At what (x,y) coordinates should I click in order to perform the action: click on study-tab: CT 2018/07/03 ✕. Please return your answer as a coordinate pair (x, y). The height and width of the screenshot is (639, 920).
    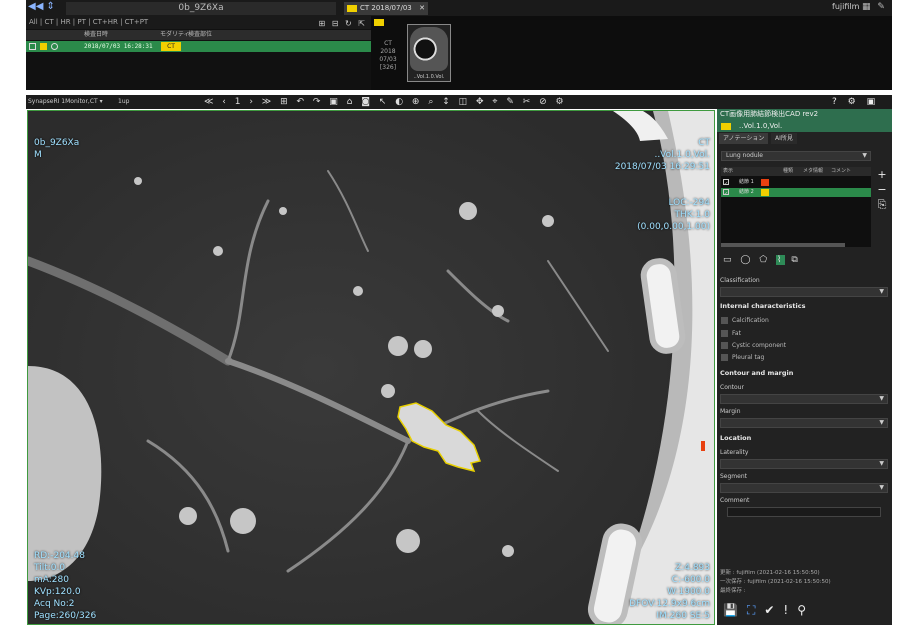
    Looking at the image, I should click on (386, 8).